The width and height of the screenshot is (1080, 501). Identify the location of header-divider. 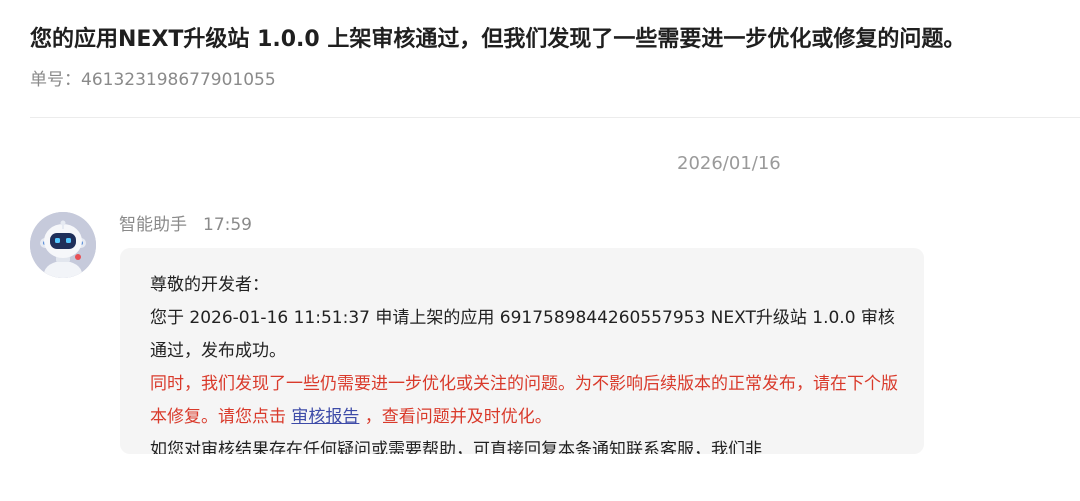
(555, 117).